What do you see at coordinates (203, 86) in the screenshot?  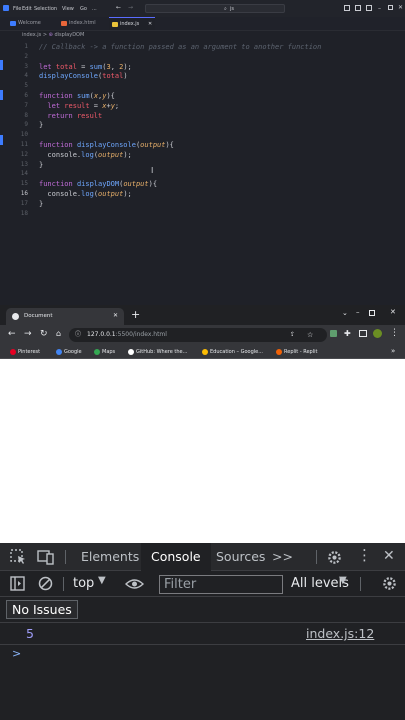 I see `code-line: 5` at bounding box center [203, 86].